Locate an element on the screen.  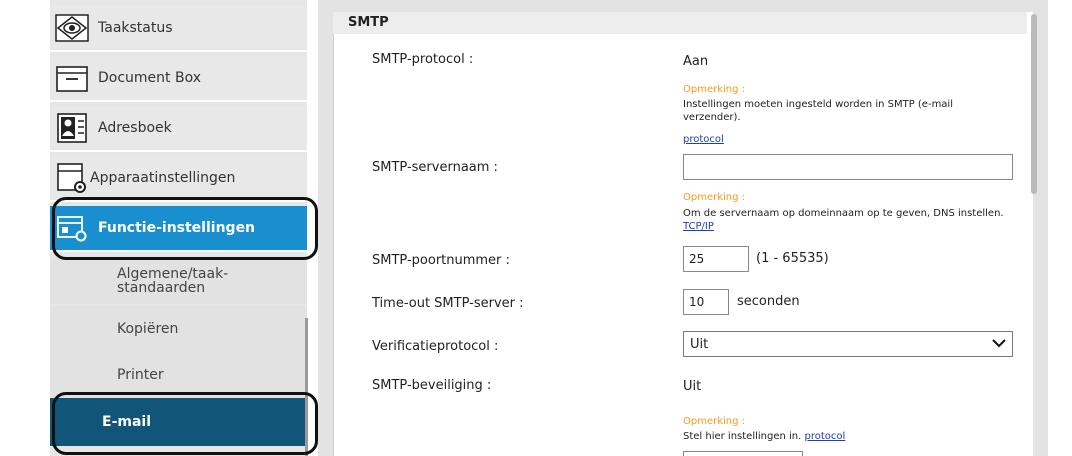
sidebar-item-label: Taakstatus is located at coordinates (135, 28).